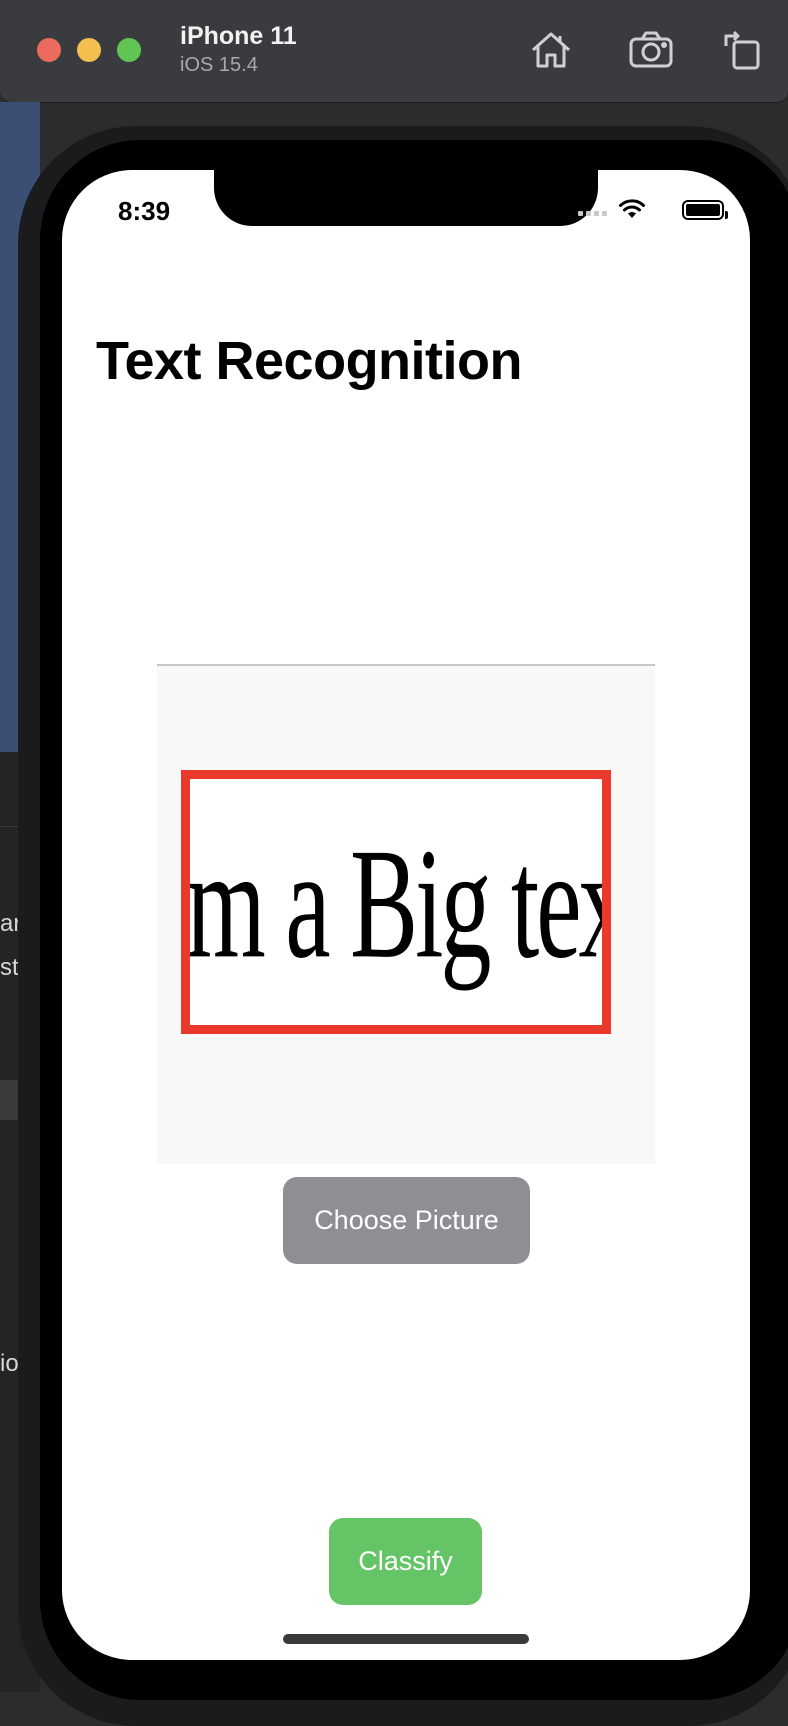 The width and height of the screenshot is (788, 1726). What do you see at coordinates (89, 50) in the screenshot?
I see `minimize-window-button` at bounding box center [89, 50].